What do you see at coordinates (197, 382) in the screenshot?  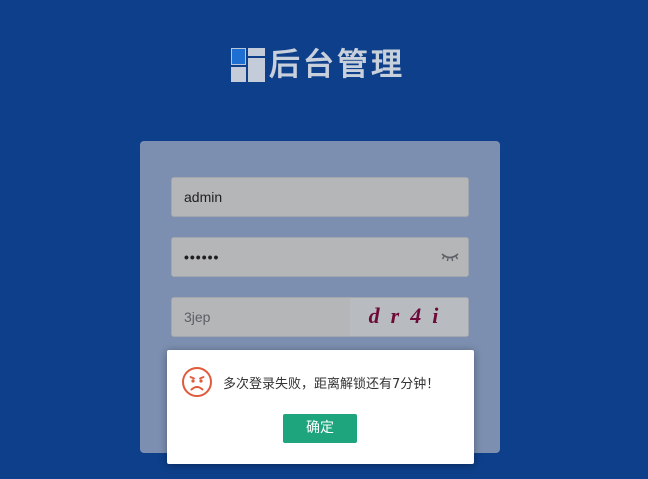 I see `sad-face-icon` at bounding box center [197, 382].